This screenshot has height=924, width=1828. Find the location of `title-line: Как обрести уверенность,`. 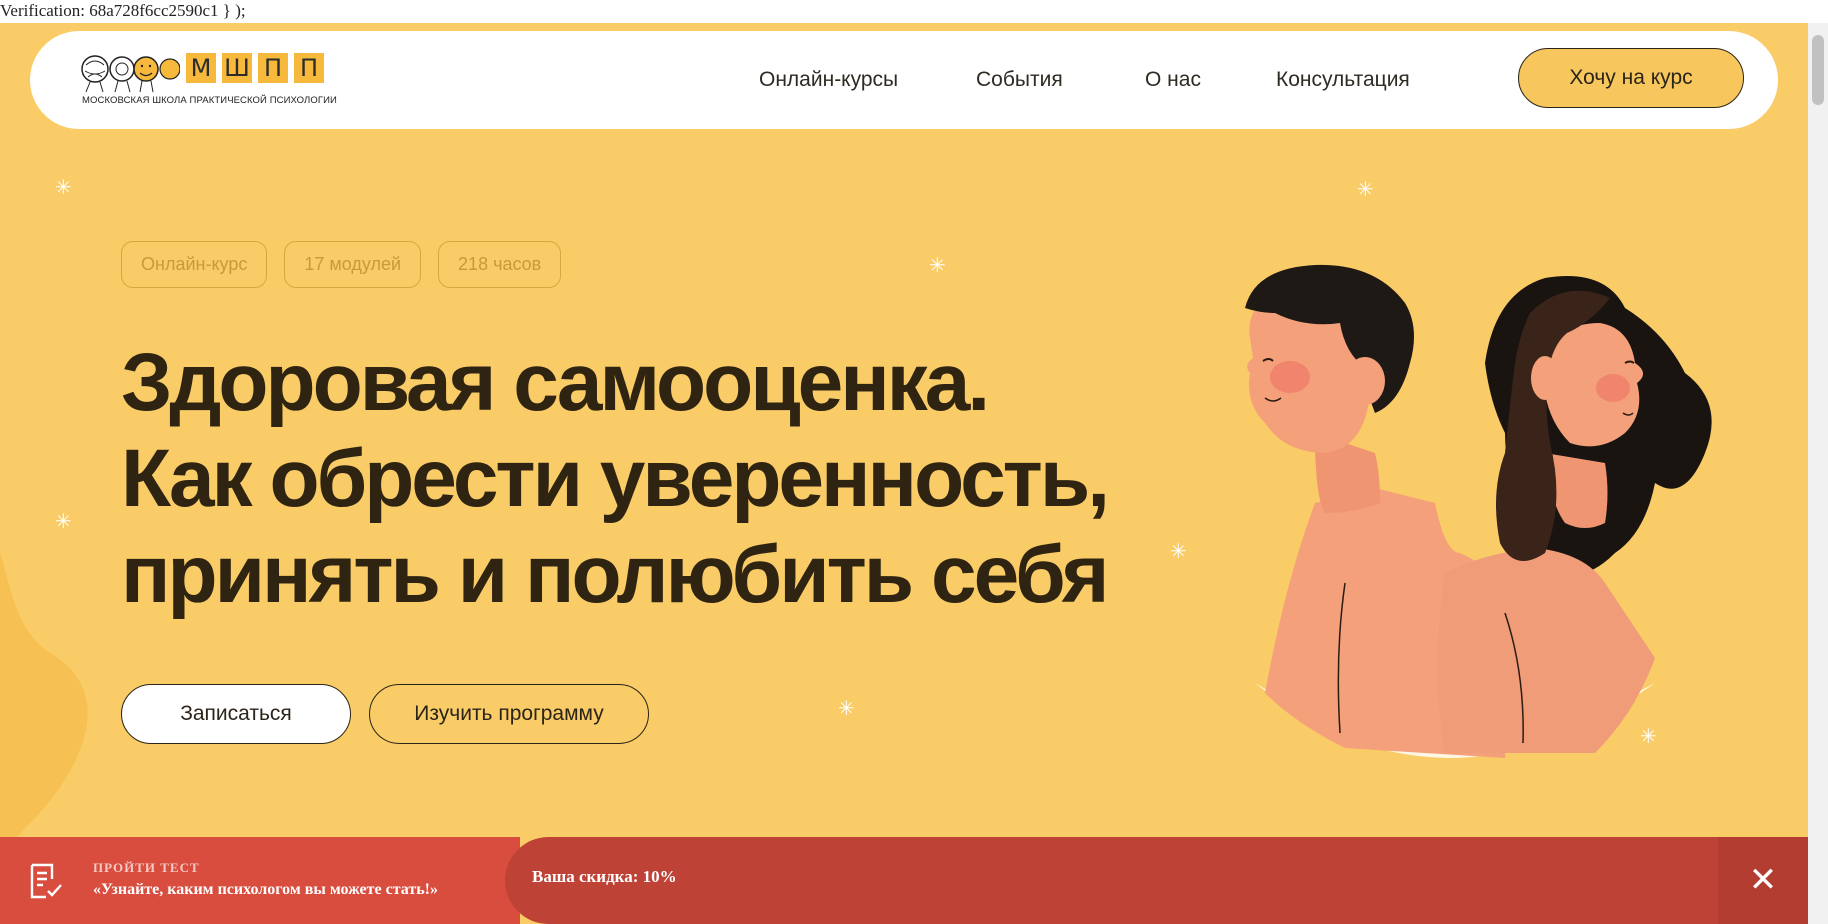

title-line: Как обрести уверенность, is located at coordinates (615, 478).